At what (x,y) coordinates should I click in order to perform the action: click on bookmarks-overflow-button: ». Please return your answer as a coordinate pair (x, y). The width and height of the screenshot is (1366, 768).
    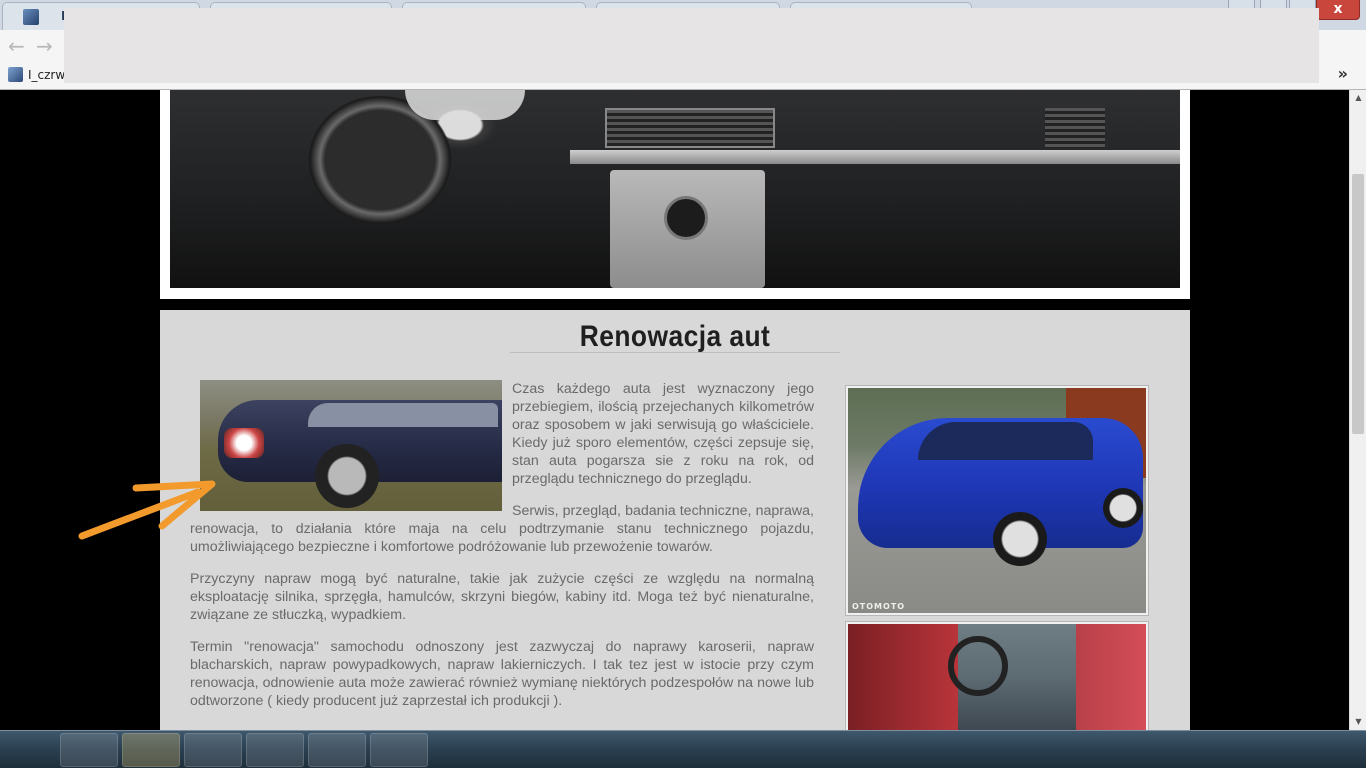
    Looking at the image, I should click on (1343, 73).